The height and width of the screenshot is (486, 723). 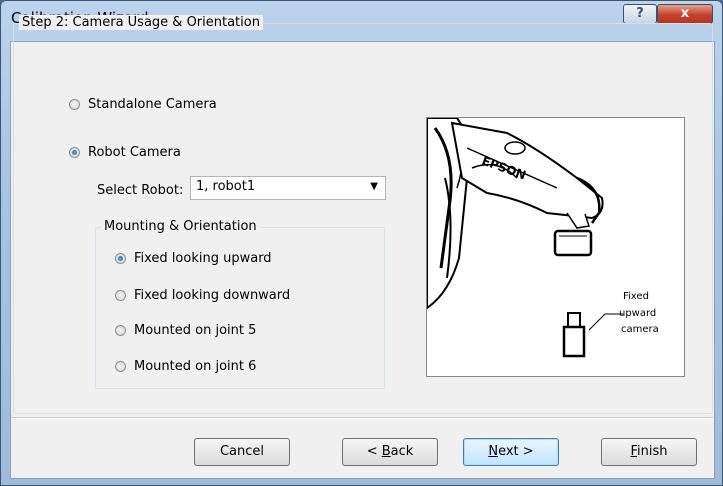 I want to click on mount-option-label: Fixed looking downward, so click(x=212, y=295).